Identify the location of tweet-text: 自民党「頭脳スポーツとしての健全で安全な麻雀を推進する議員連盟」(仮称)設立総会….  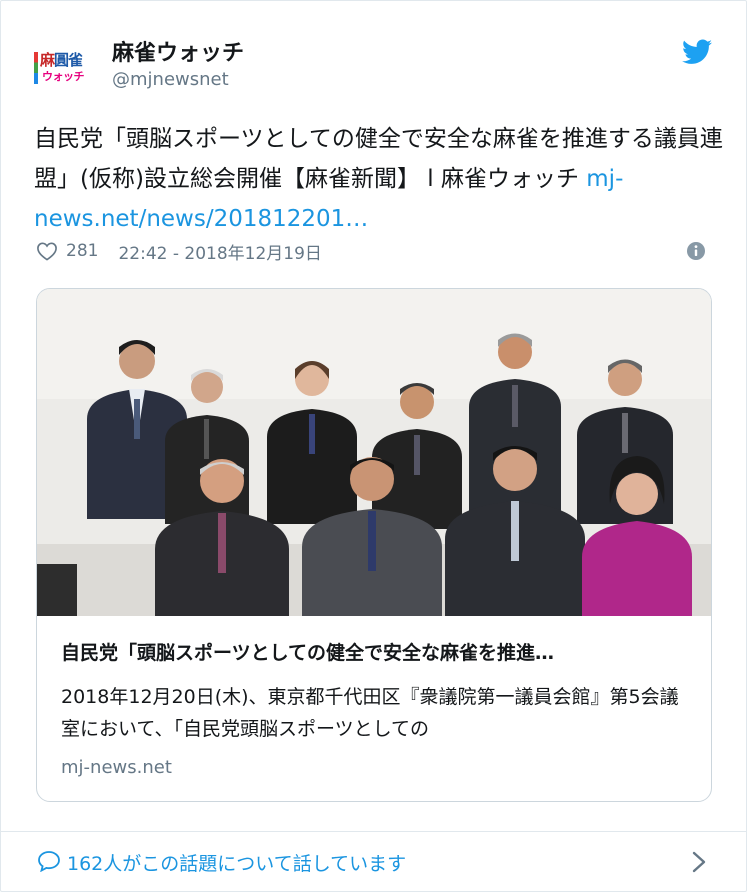
(379, 179).